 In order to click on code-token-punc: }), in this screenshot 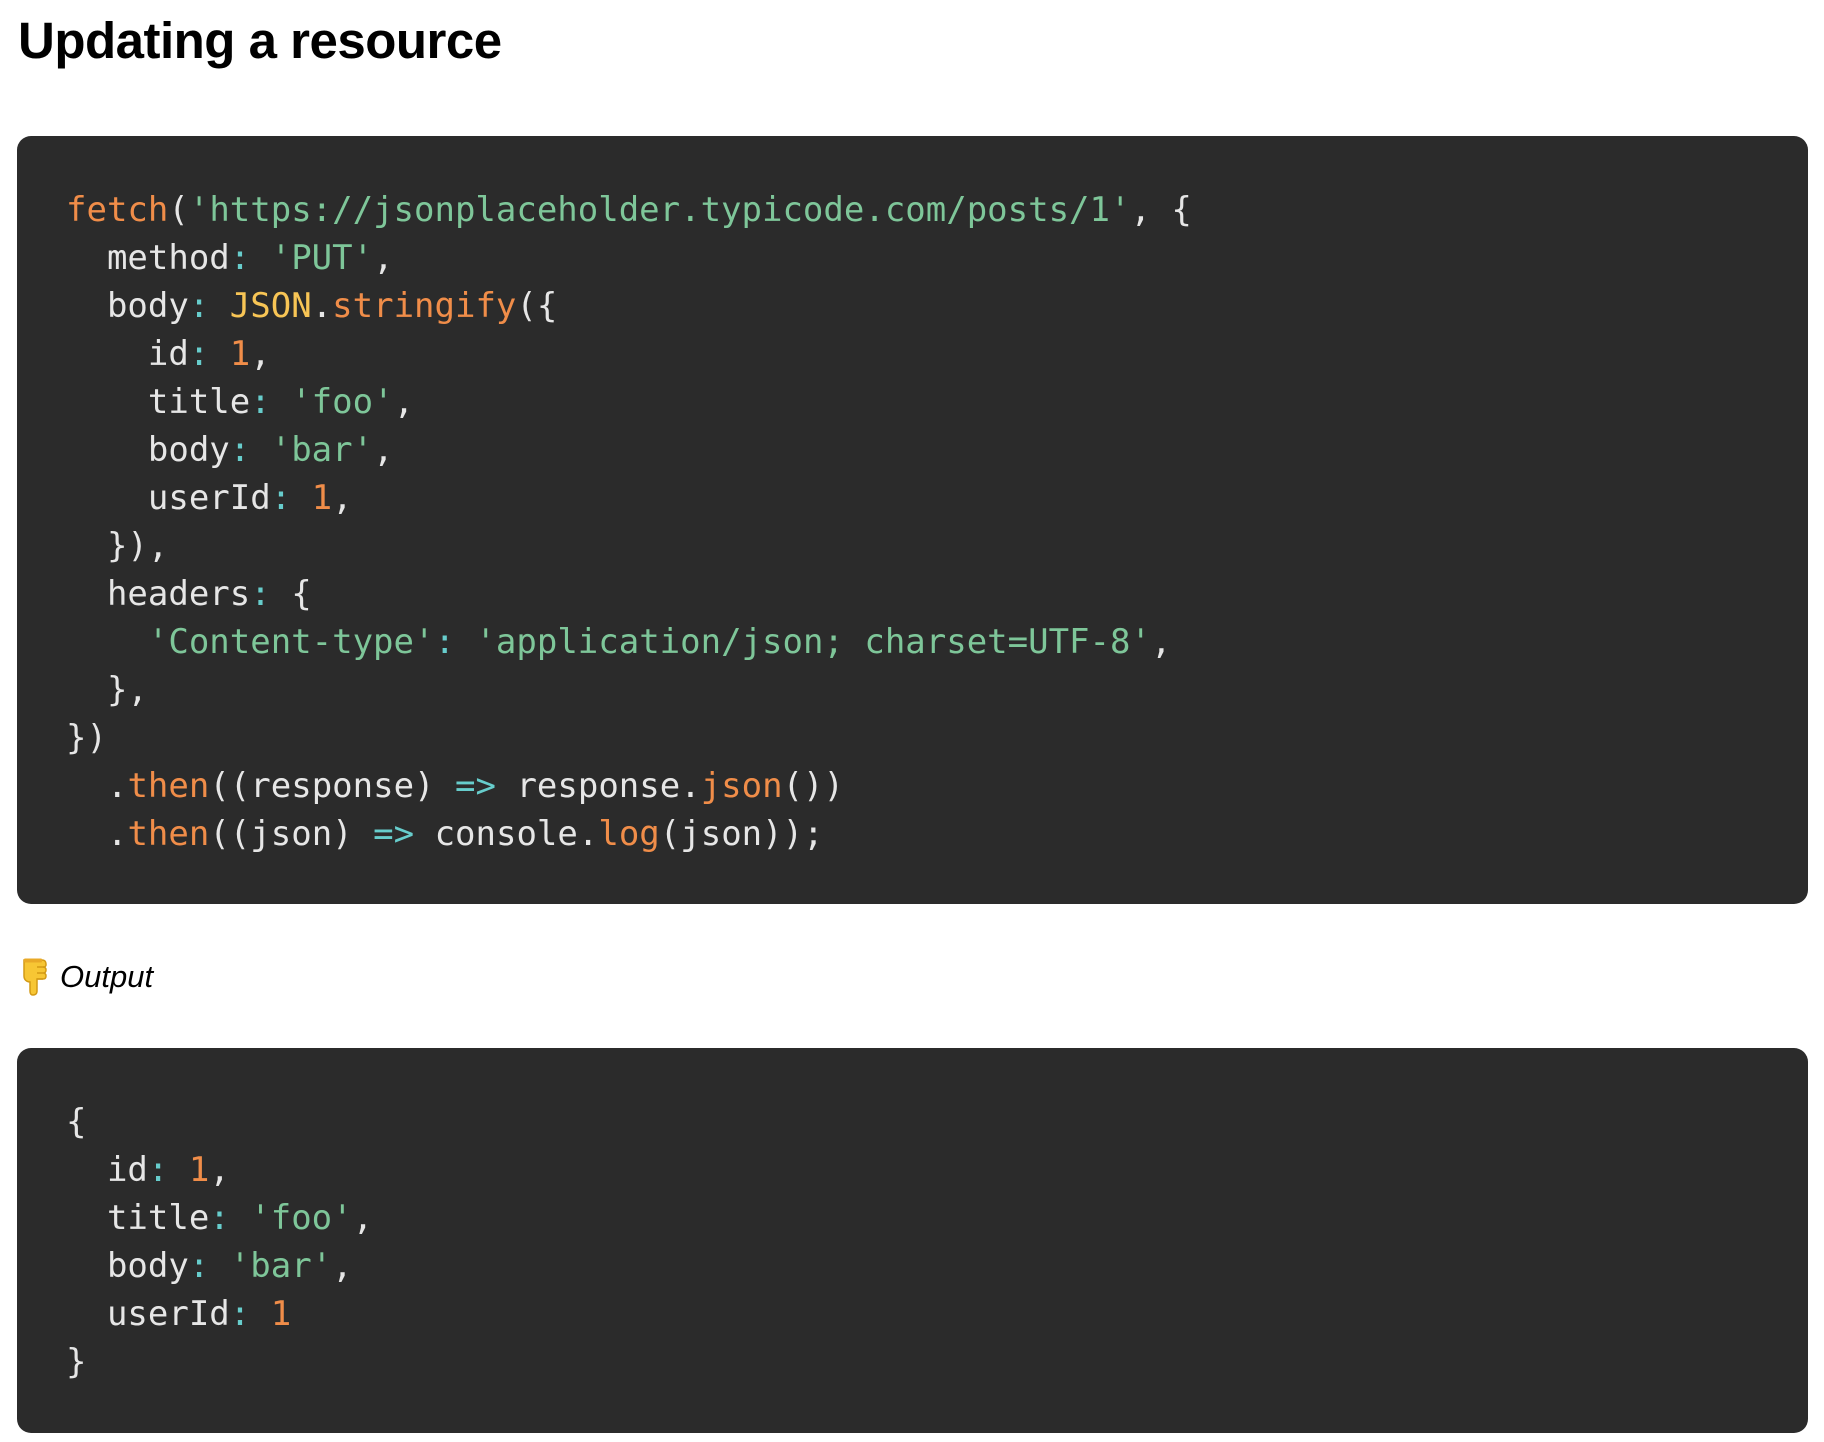, I will do `click(117, 546)`.